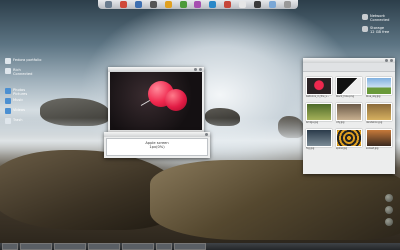 Image resolution: width=400 pixels, height=250 pixels. Describe the element at coordinates (243, 4) in the screenshot. I see `document-icon` at that location.